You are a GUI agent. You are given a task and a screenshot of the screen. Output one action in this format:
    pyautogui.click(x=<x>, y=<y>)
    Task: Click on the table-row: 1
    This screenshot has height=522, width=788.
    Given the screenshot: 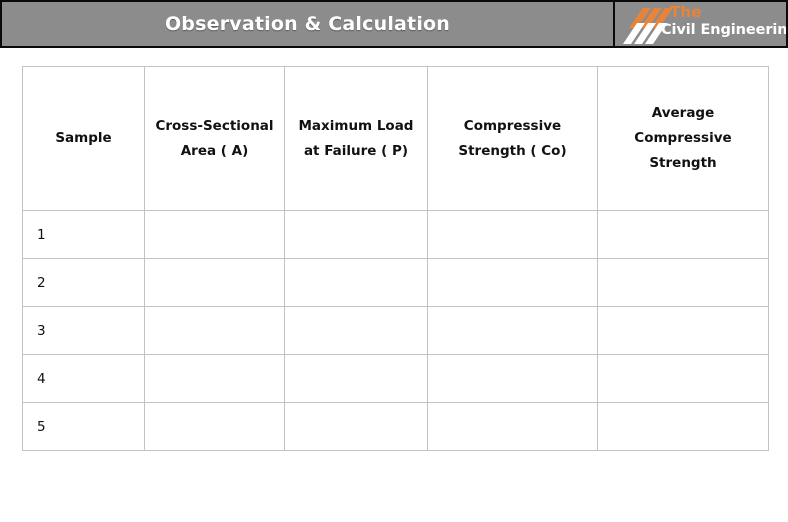 What is the action you would take?
    pyautogui.click(x=395, y=234)
    